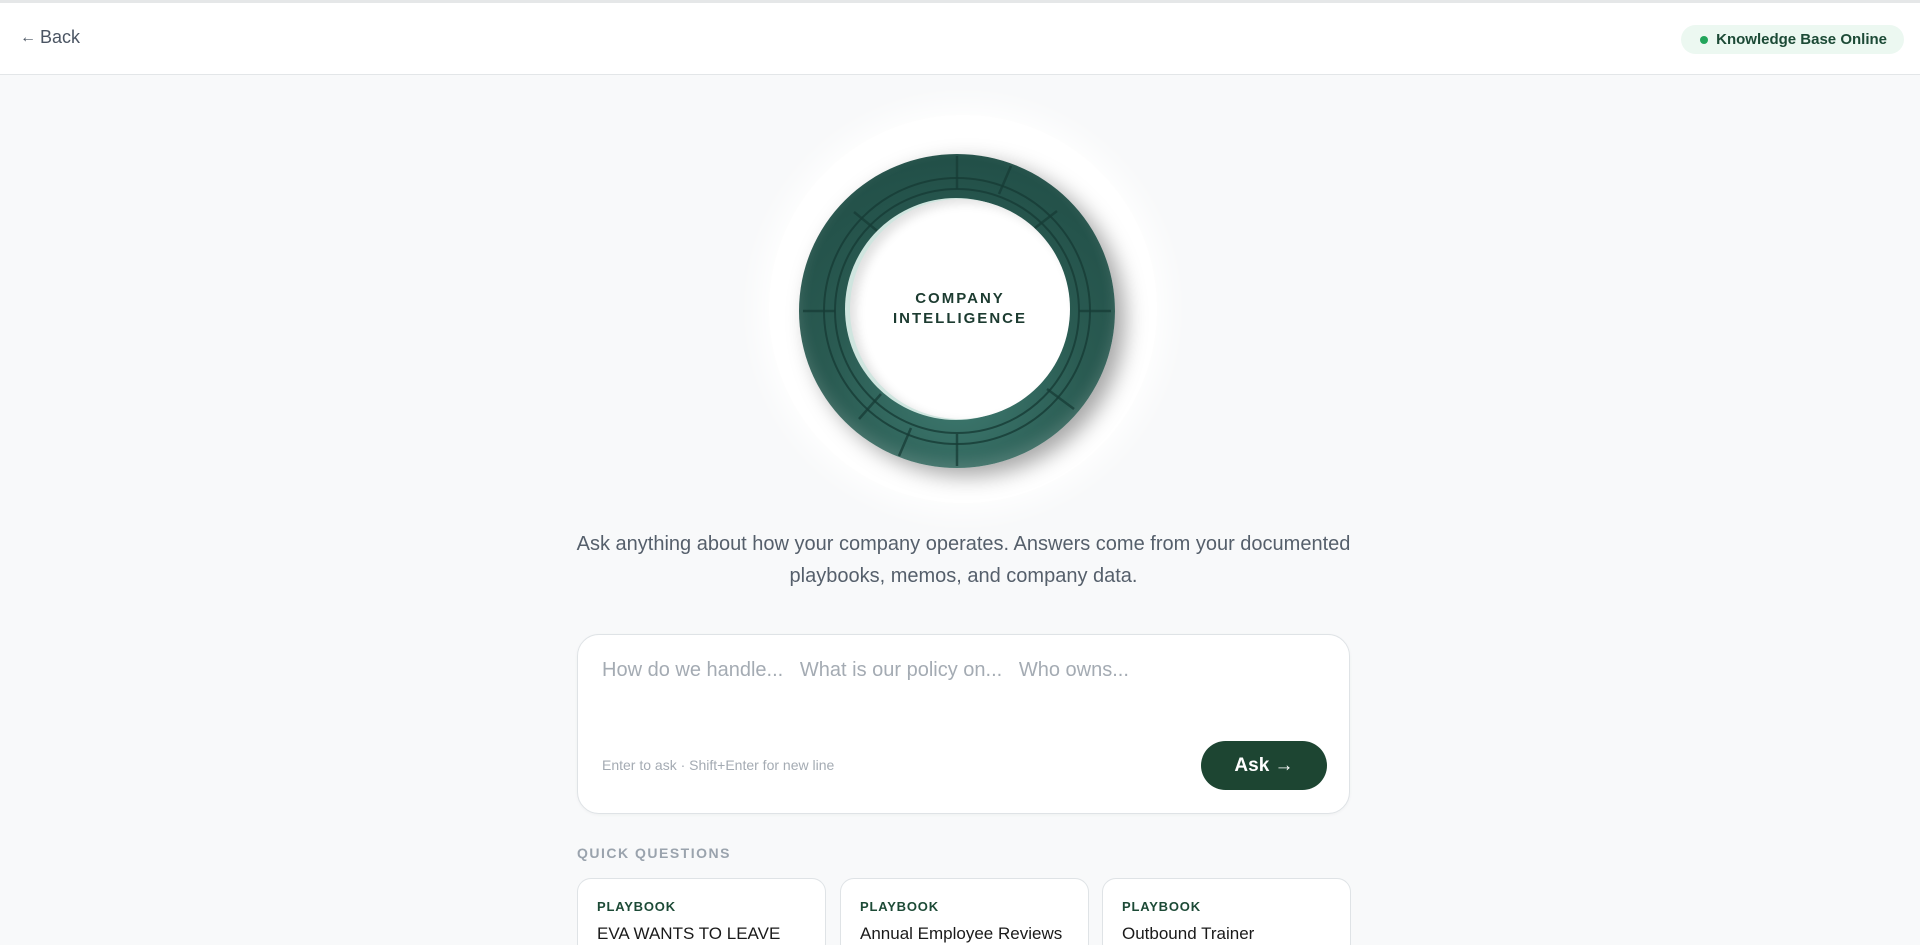 This screenshot has width=1920, height=945. Describe the element at coordinates (960, 298) in the screenshot. I see `orb-title-line1: COMPANY` at that location.